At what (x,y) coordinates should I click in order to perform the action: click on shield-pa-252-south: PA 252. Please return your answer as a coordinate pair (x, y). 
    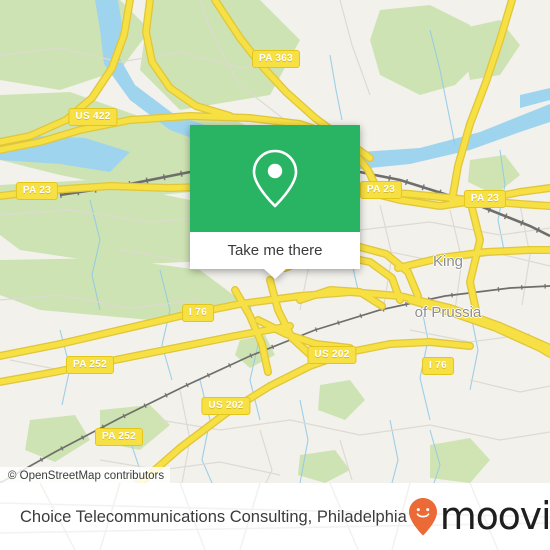
    Looking at the image, I should click on (119, 437).